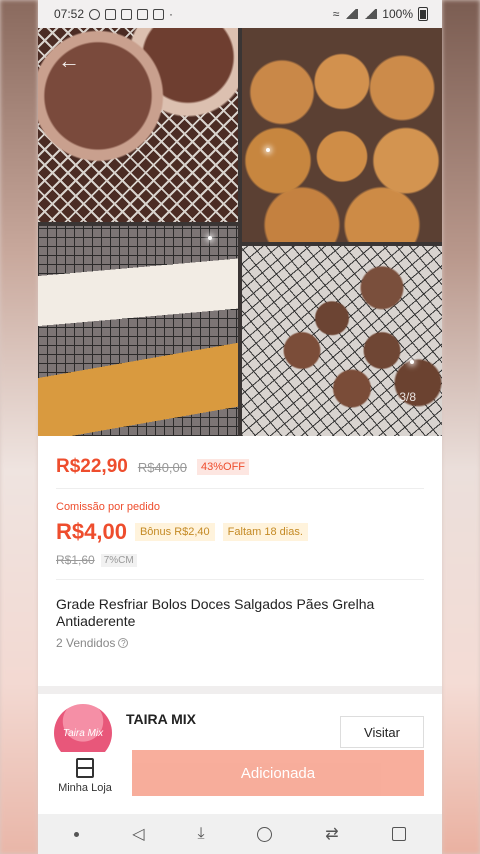 Image resolution: width=480 pixels, height=854 pixels. Describe the element at coordinates (342, 341) in the screenshot. I see `product-photo-cookies` at that location.